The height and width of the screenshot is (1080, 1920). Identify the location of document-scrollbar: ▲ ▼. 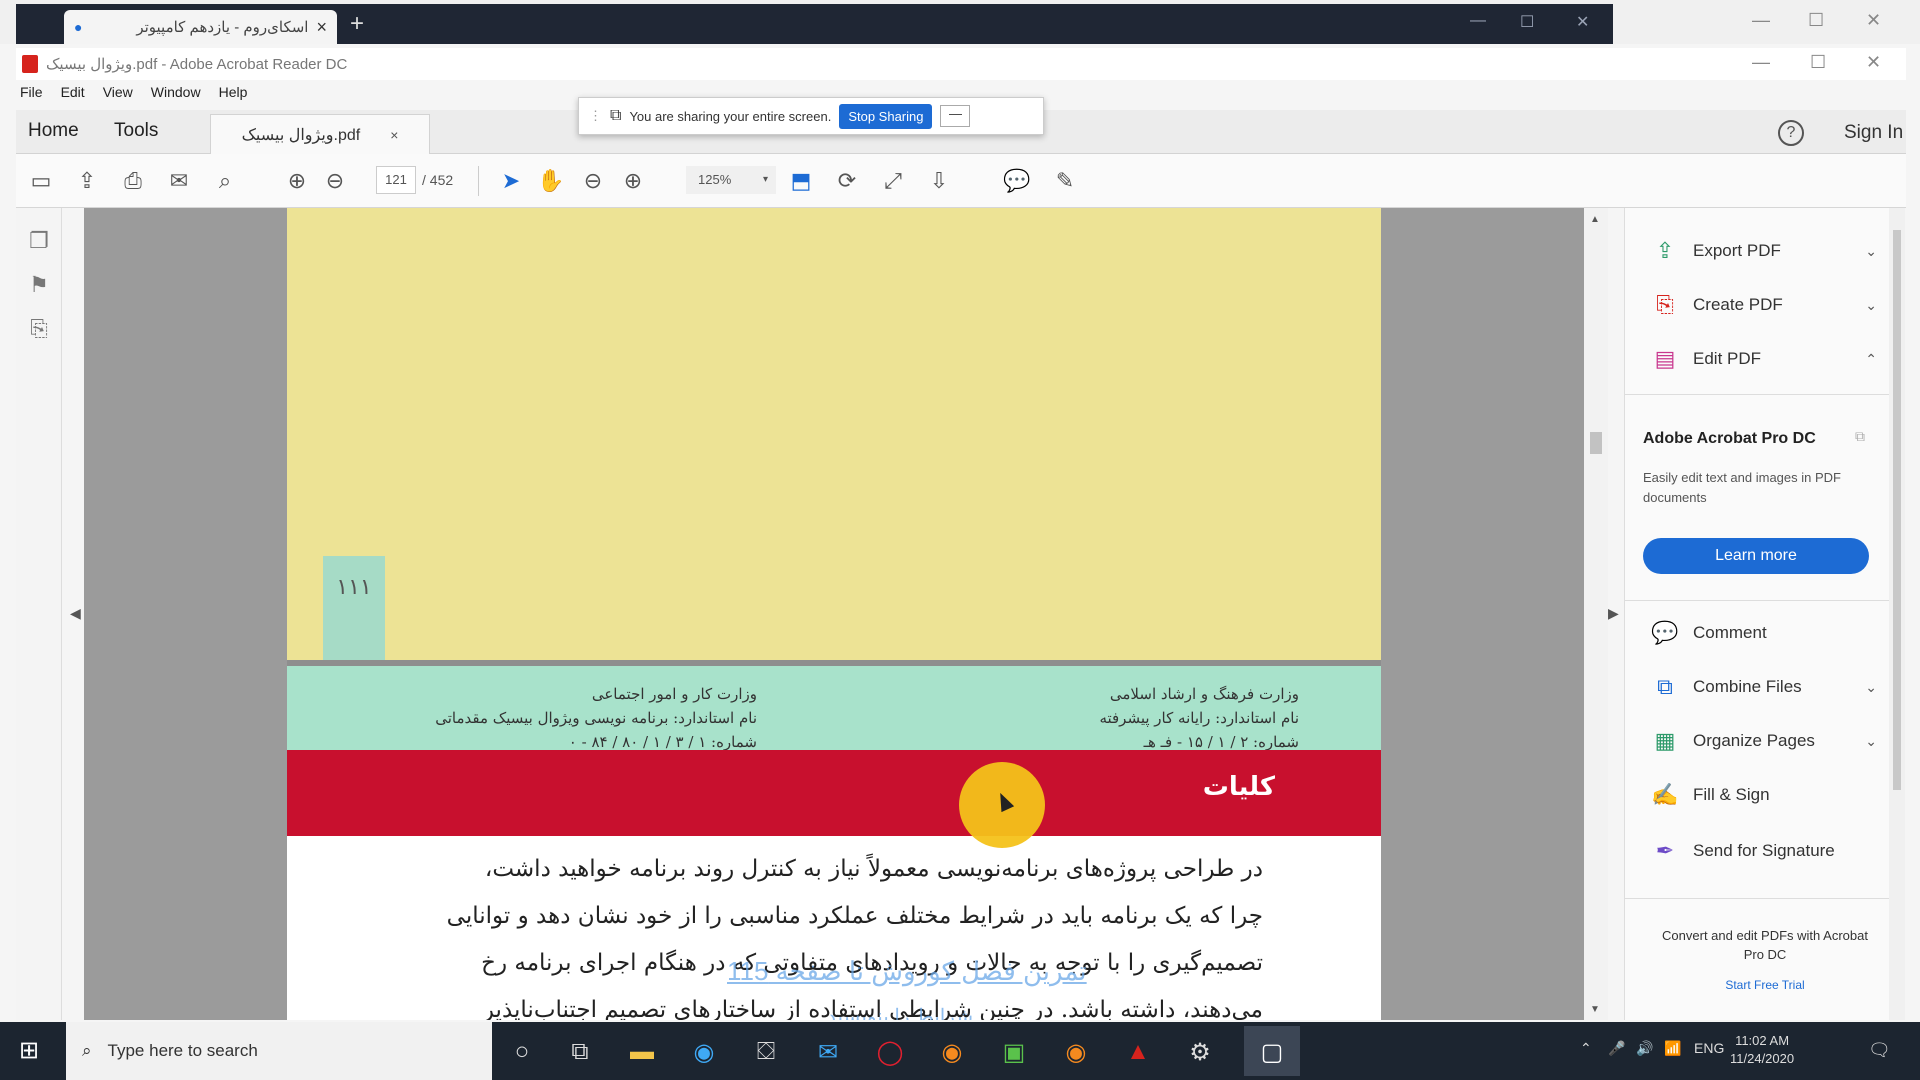
(1596, 614).